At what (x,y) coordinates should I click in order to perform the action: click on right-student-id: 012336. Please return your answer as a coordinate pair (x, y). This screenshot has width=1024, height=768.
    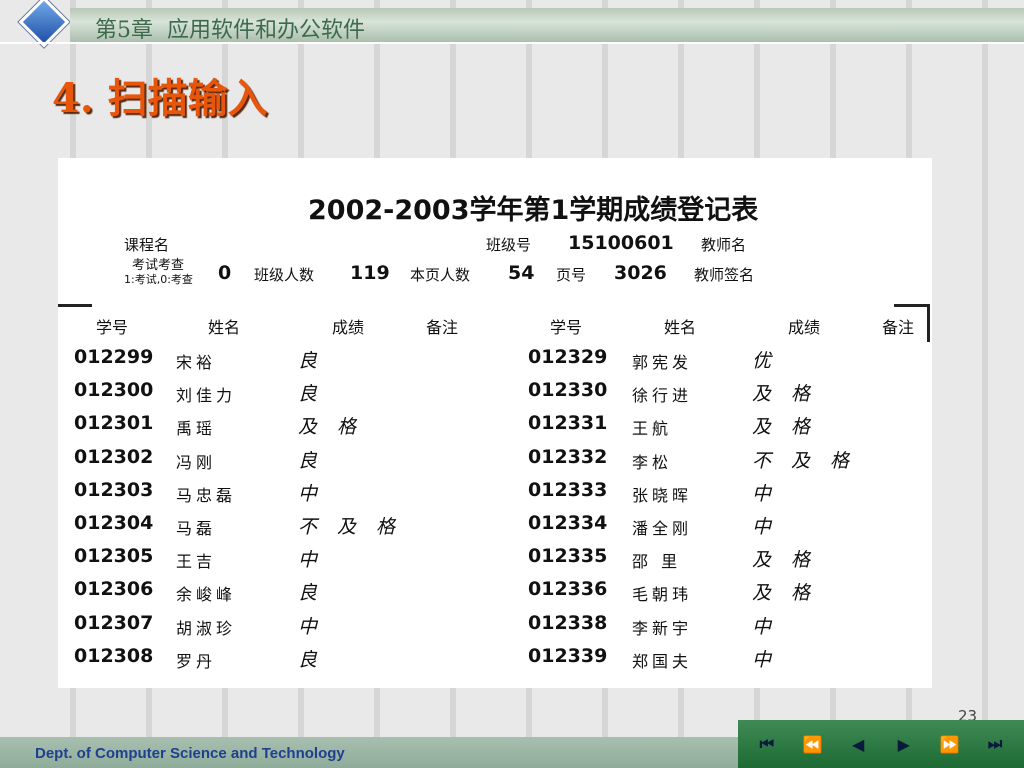
    Looking at the image, I should click on (568, 589).